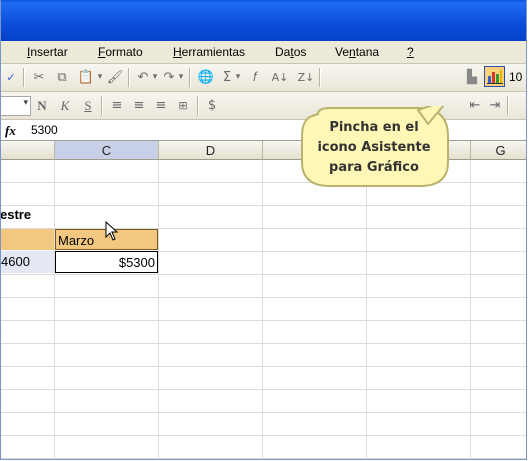  I want to click on menu-formato: Formato, so click(120, 52).